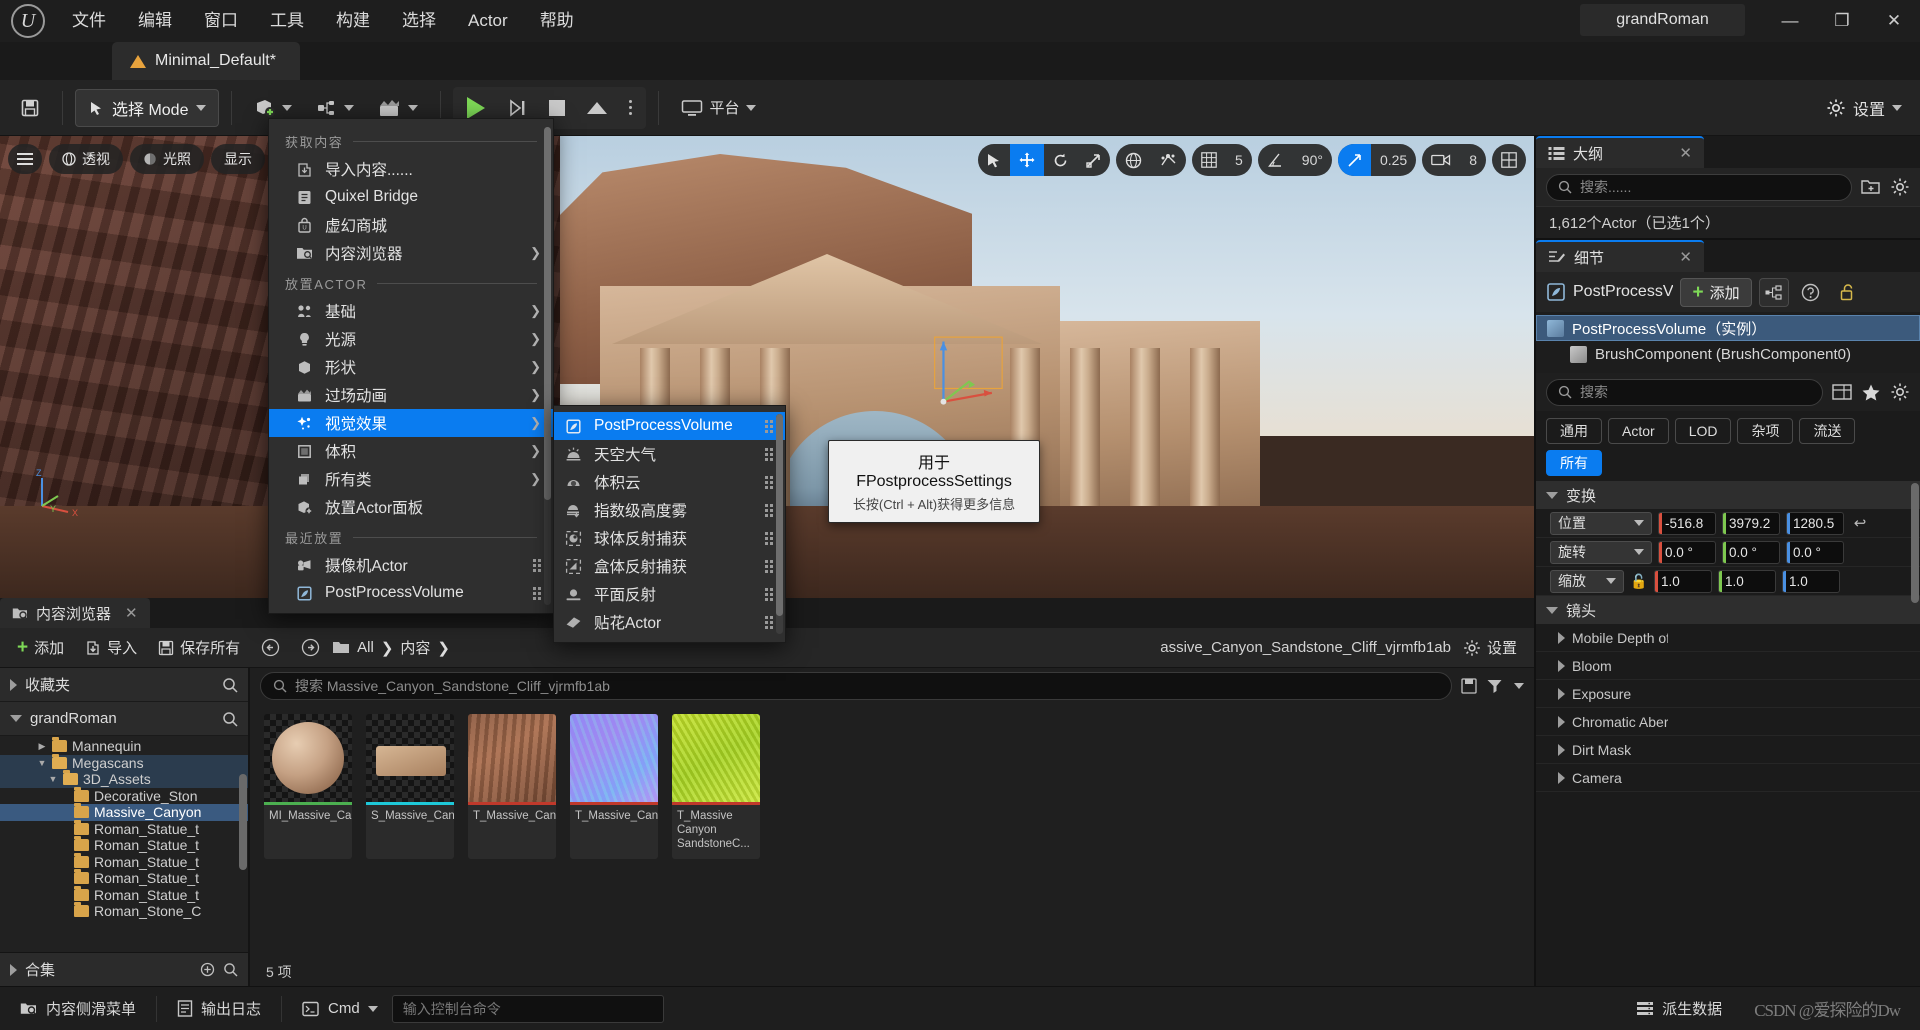 This screenshot has width=1920, height=1030. What do you see at coordinates (1638, 431) in the screenshot?
I see `details-filter-Actor: Actor` at bounding box center [1638, 431].